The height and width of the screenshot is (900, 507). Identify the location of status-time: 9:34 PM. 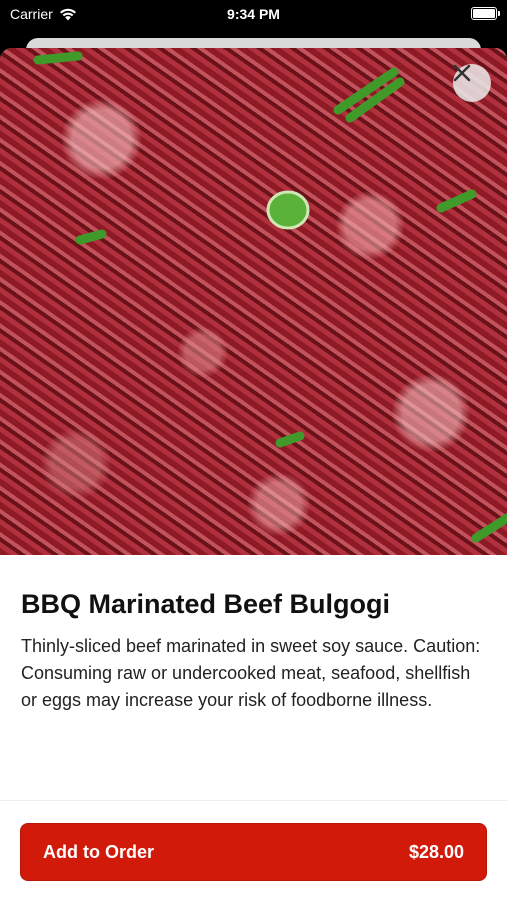
(253, 14).